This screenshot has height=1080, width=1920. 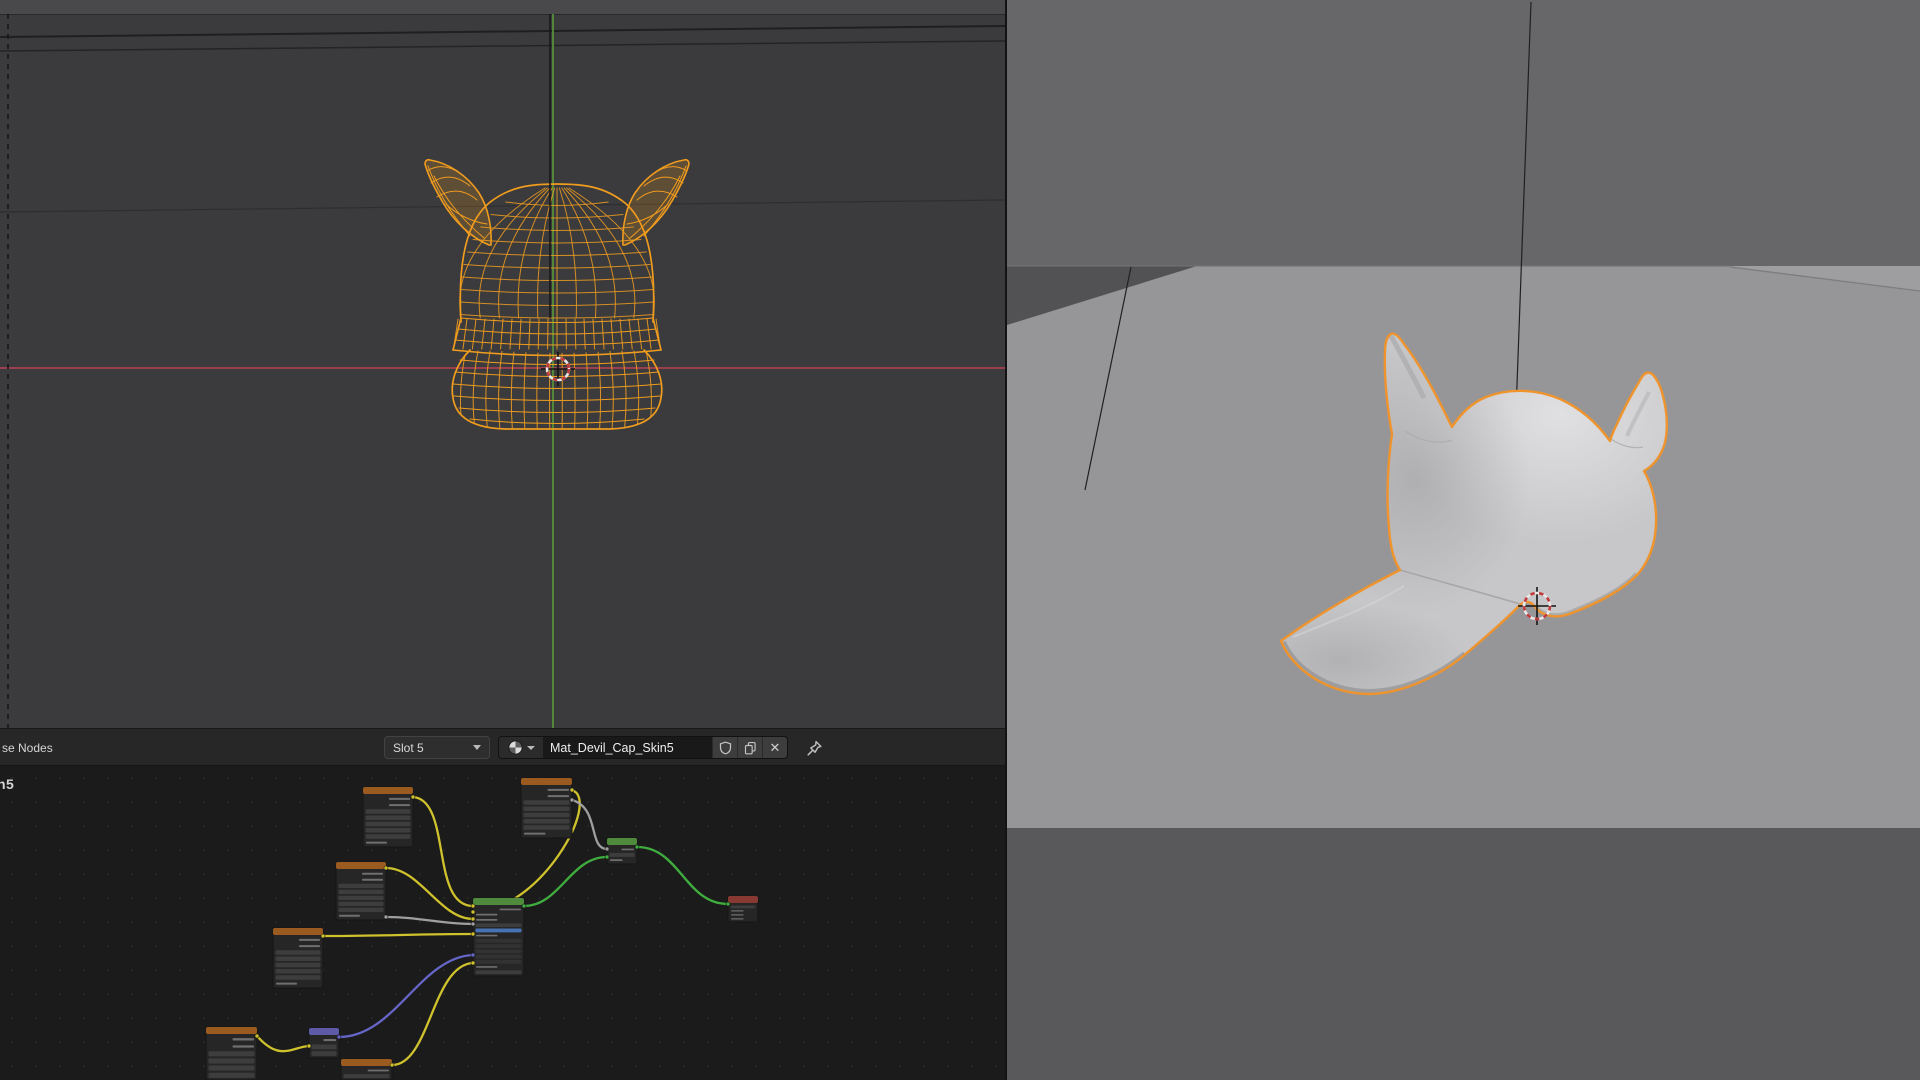 I want to click on duplicate-material-button, so click(x=749, y=747).